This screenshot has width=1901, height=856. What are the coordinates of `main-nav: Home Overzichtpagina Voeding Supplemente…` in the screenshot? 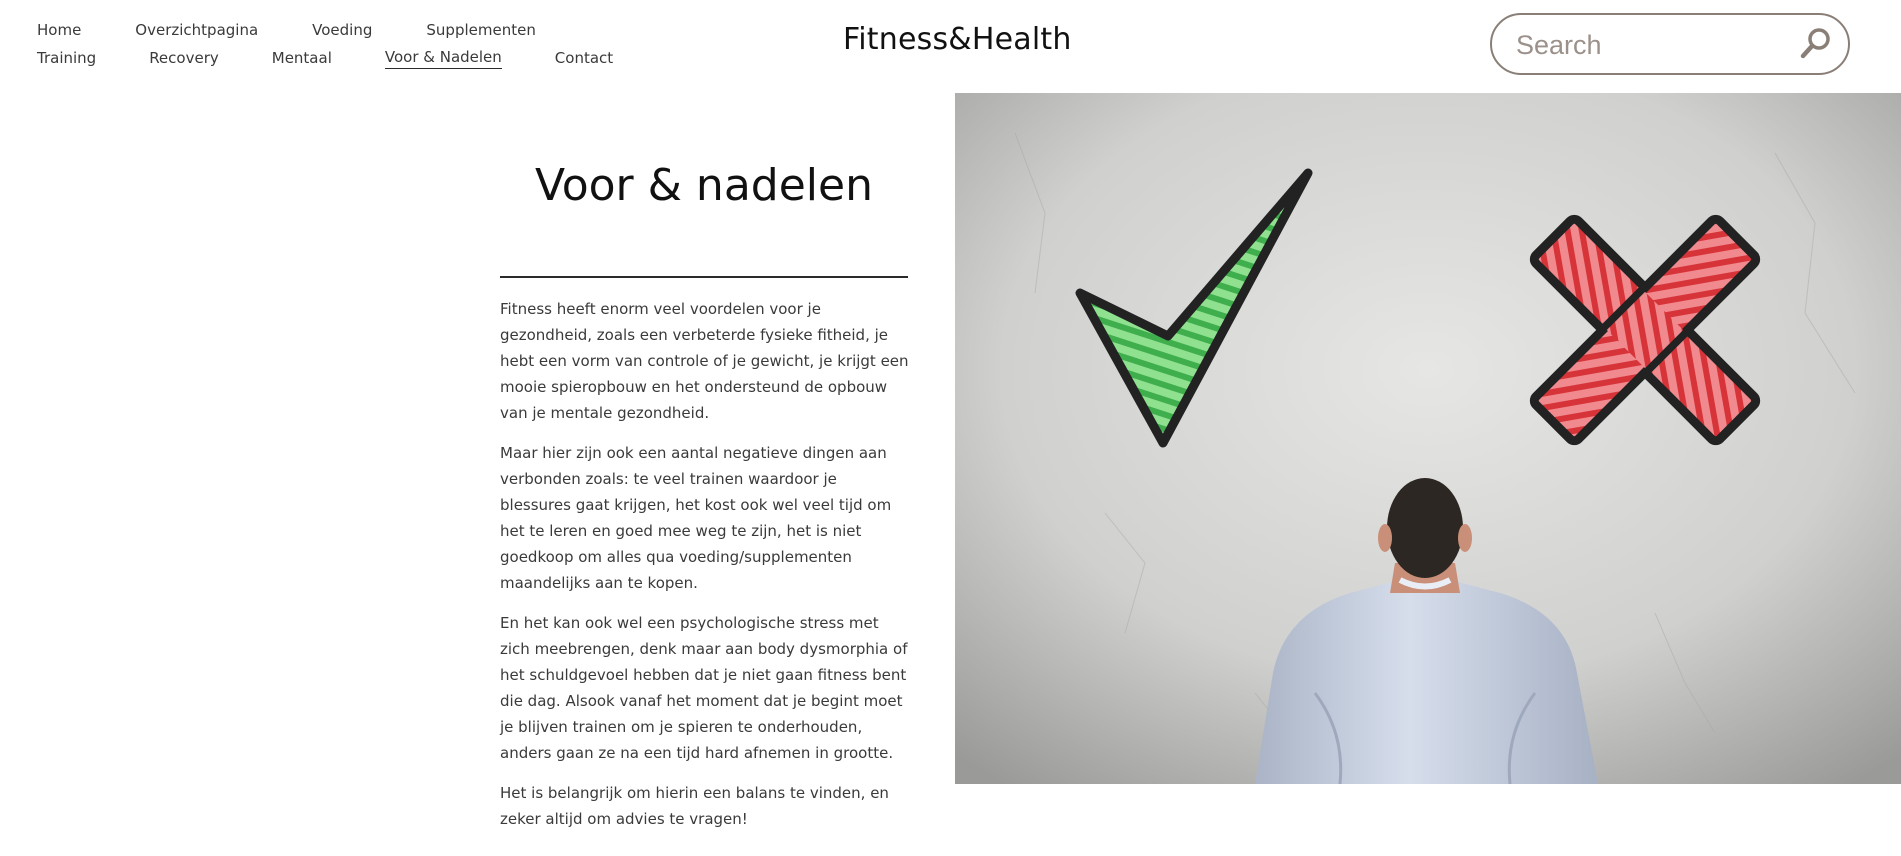 It's located at (347, 44).